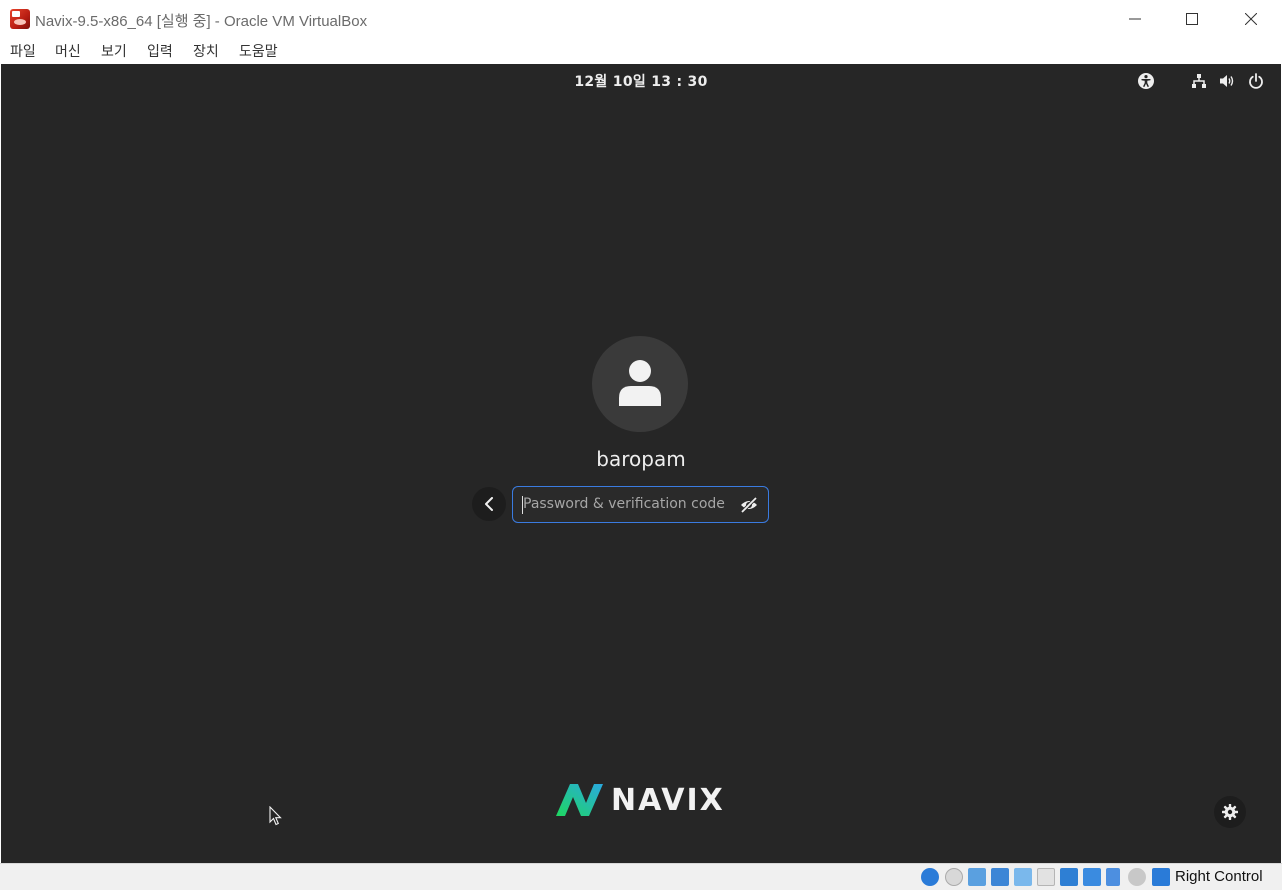  What do you see at coordinates (23, 51) in the screenshot?
I see `menu-file: 파일` at bounding box center [23, 51].